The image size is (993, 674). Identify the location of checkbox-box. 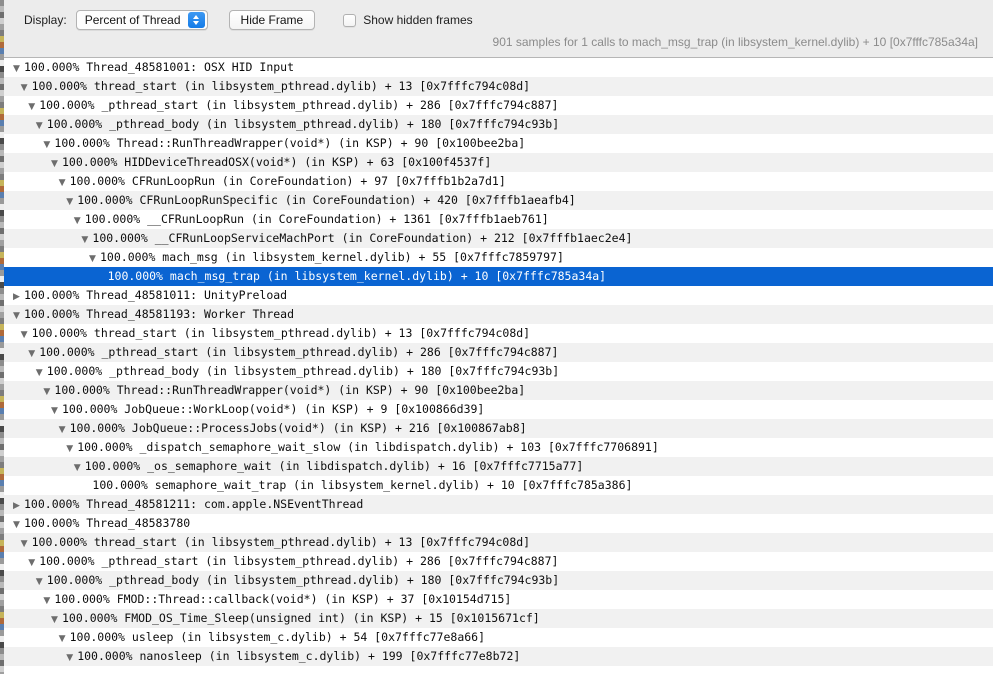
(350, 20).